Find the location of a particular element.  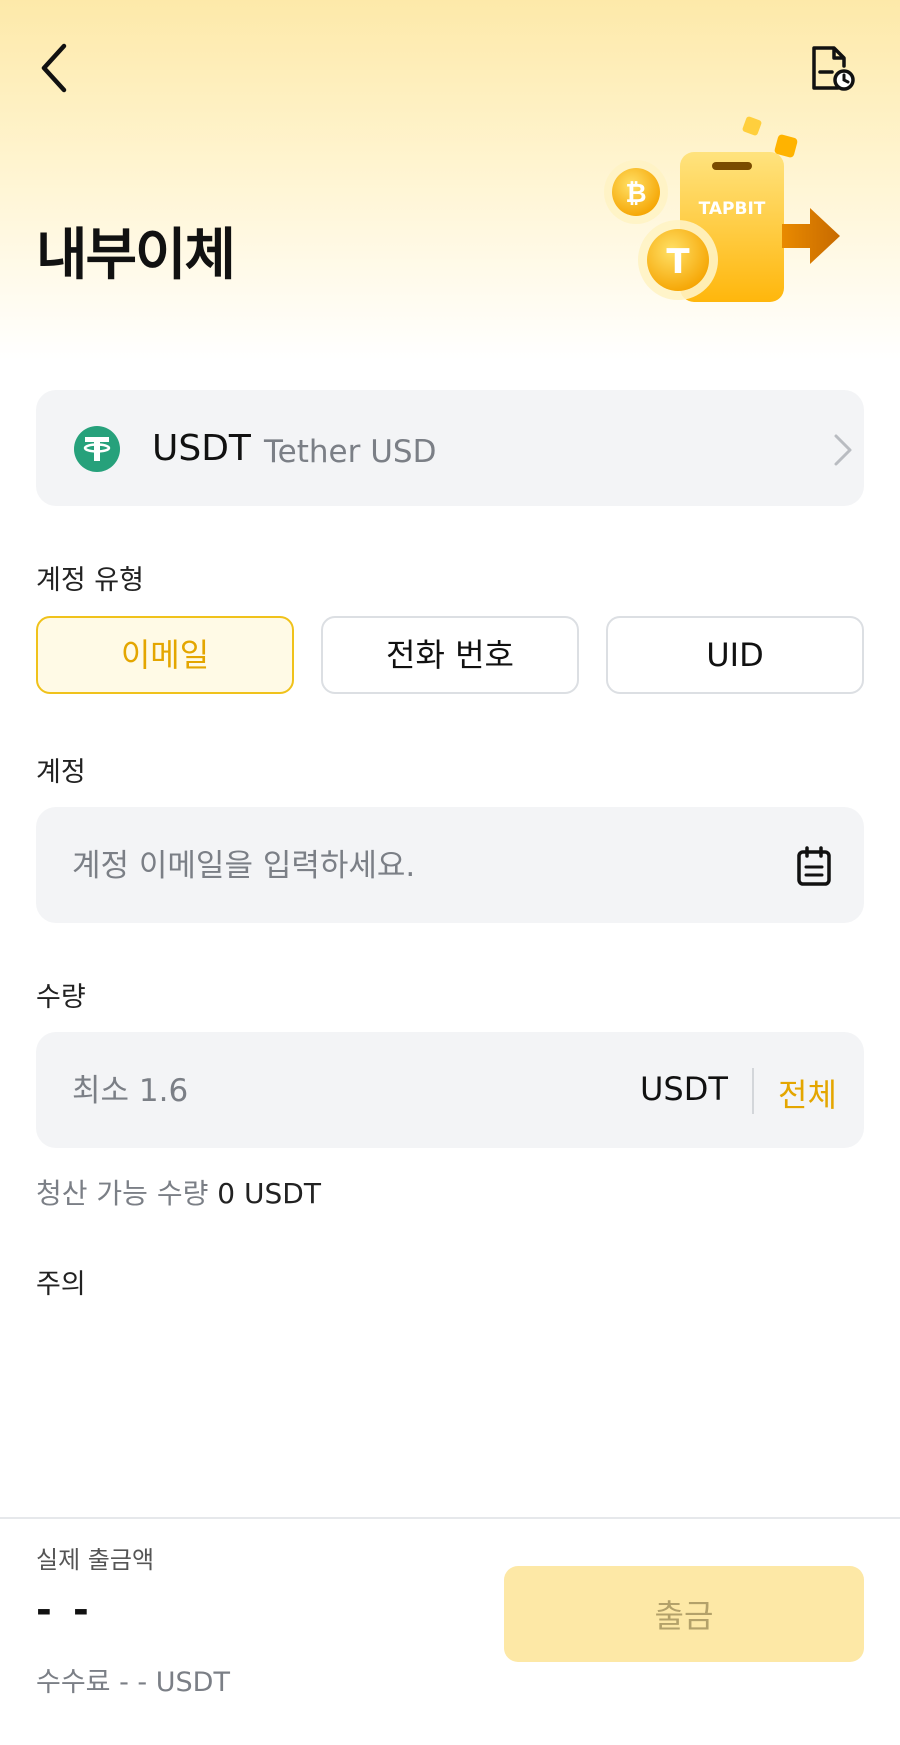

tether-icon is located at coordinates (97, 449).